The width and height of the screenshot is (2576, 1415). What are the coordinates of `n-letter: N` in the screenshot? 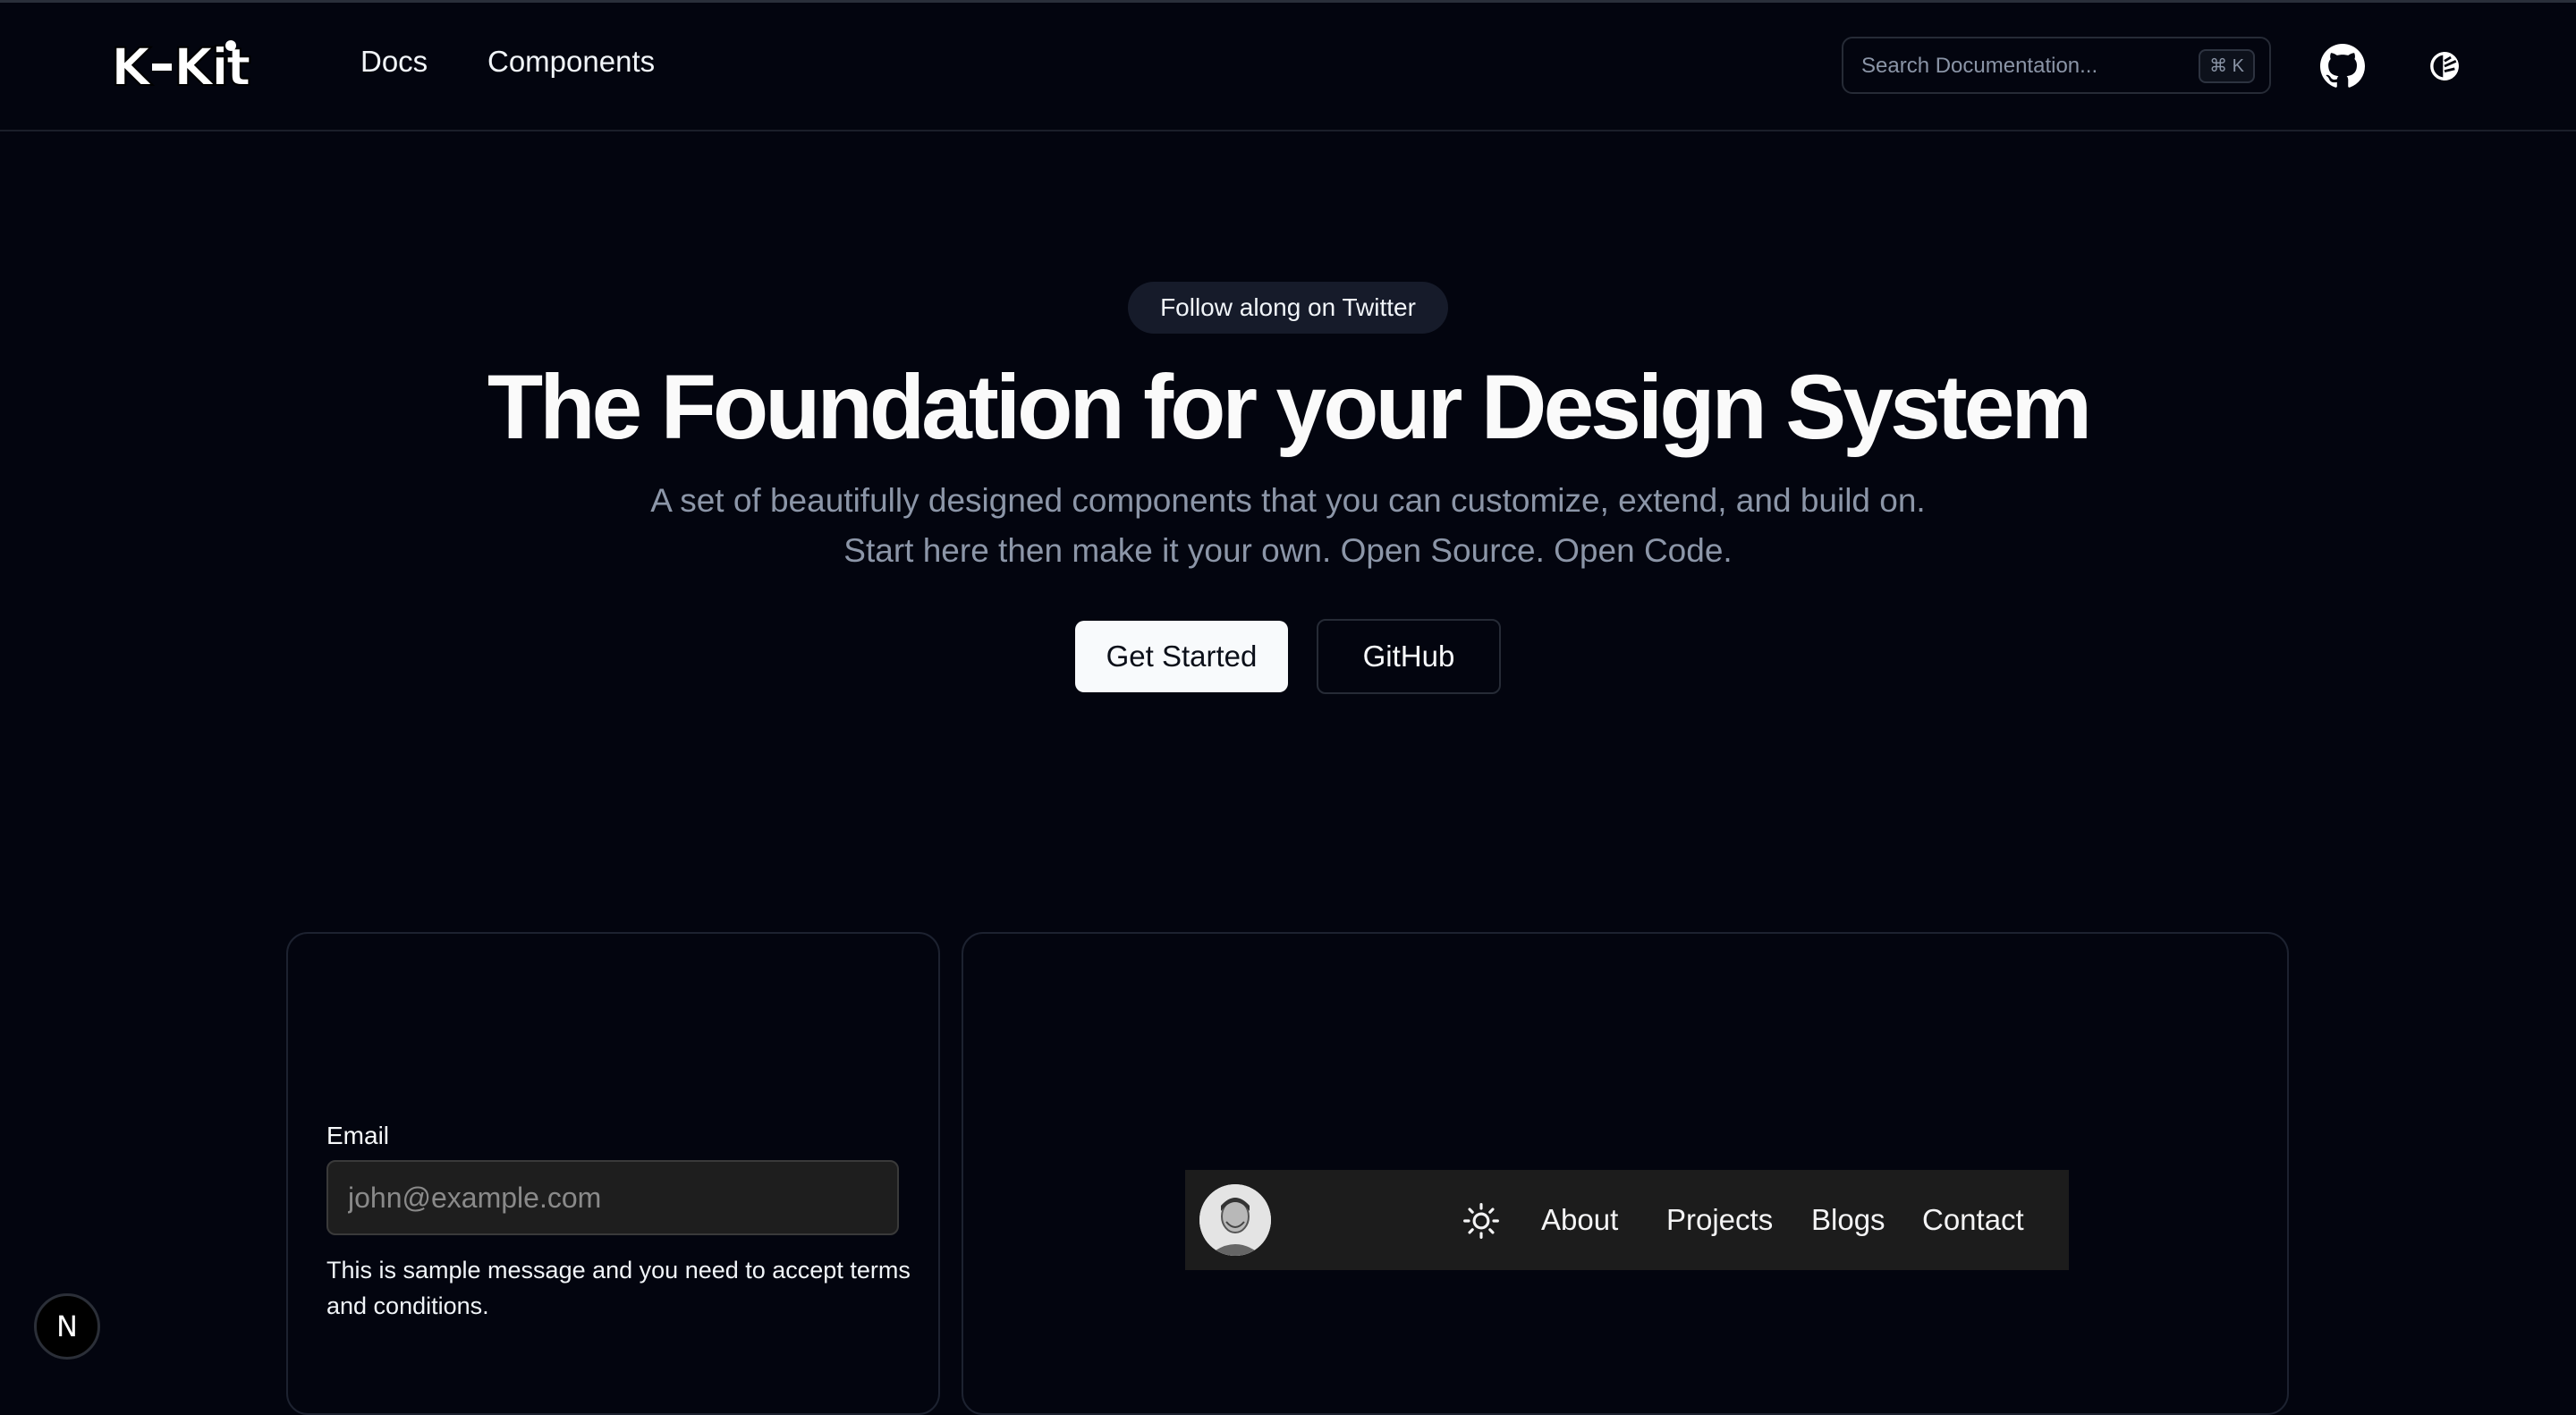 It's located at (67, 1326).